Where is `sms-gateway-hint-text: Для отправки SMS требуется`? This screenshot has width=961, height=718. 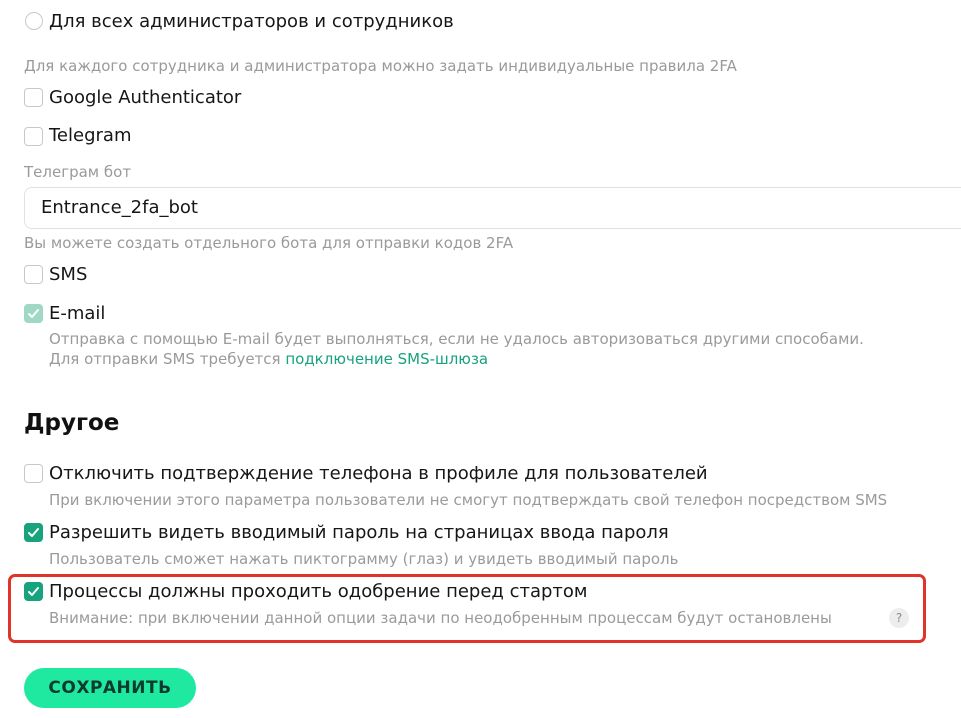
sms-gateway-hint-text: Для отправки SMS требуется is located at coordinates (167, 359).